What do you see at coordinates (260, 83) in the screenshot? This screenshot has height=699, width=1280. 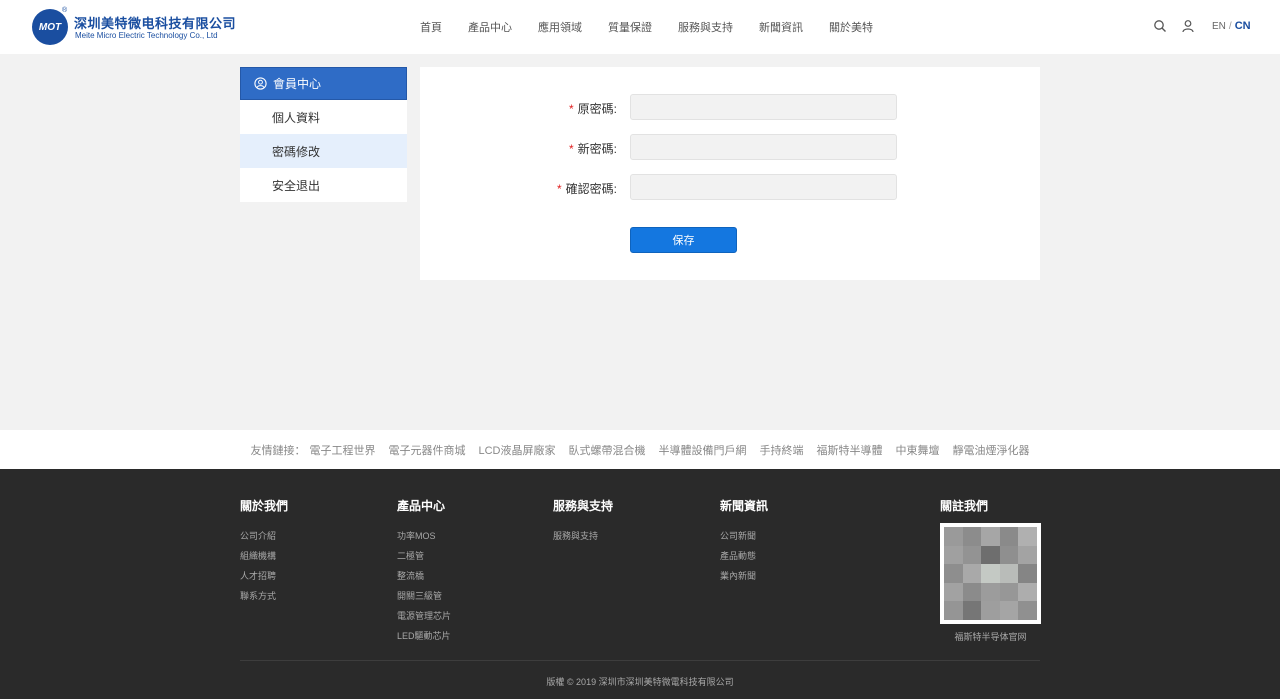 I see `member-icon` at bounding box center [260, 83].